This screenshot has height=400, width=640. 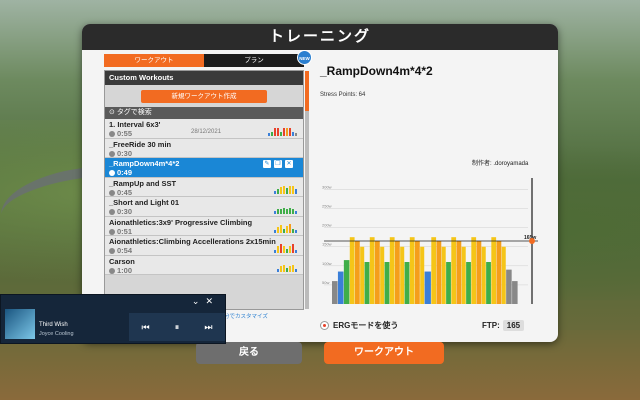 What do you see at coordinates (199, 301) in the screenshot?
I see `chevron-down-icon: ⌄` at bounding box center [199, 301].